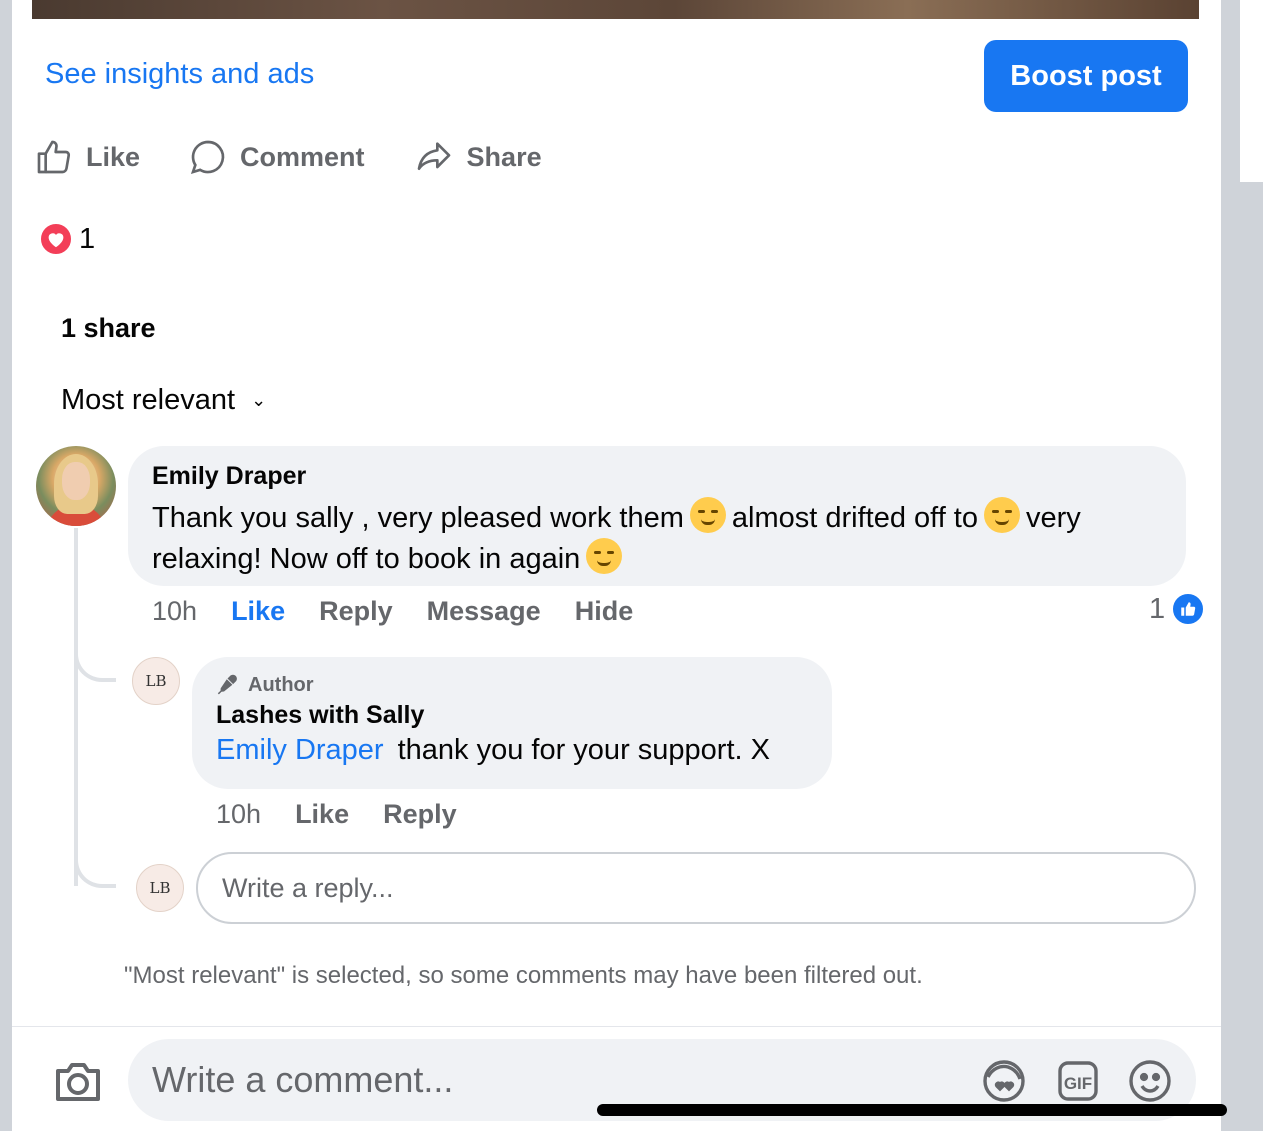 This screenshot has height=1131, width=1263. I want to click on svg-text: GIF, so click(1078, 1083).